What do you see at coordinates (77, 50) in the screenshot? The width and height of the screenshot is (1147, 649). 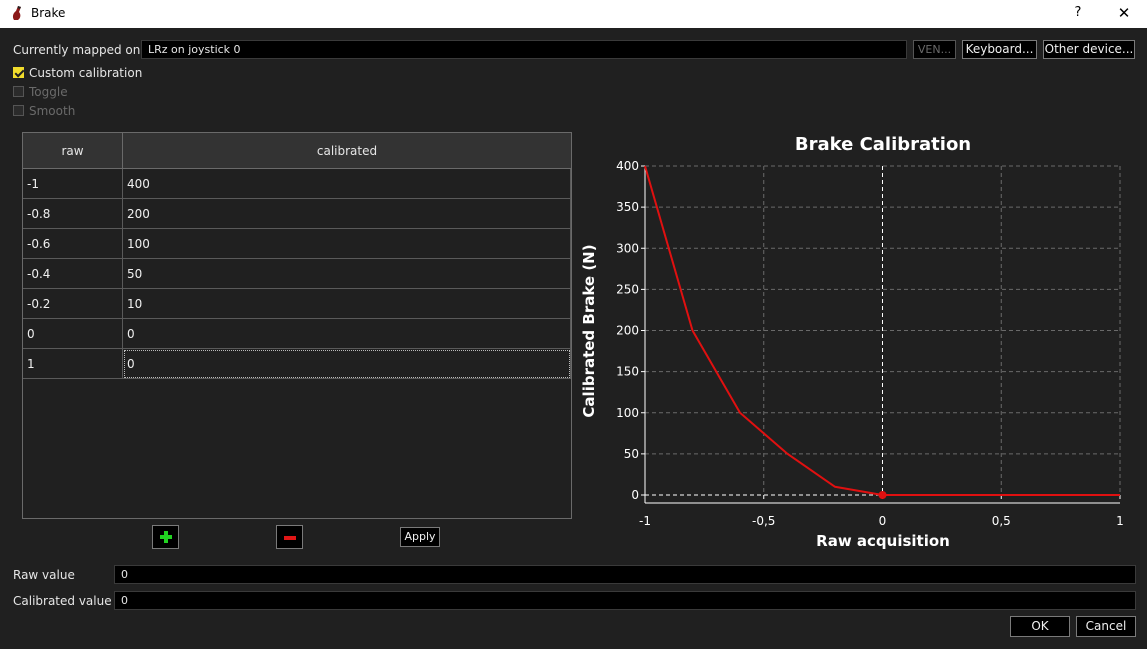 I see `mapping-label: Currently mapped on` at bounding box center [77, 50].